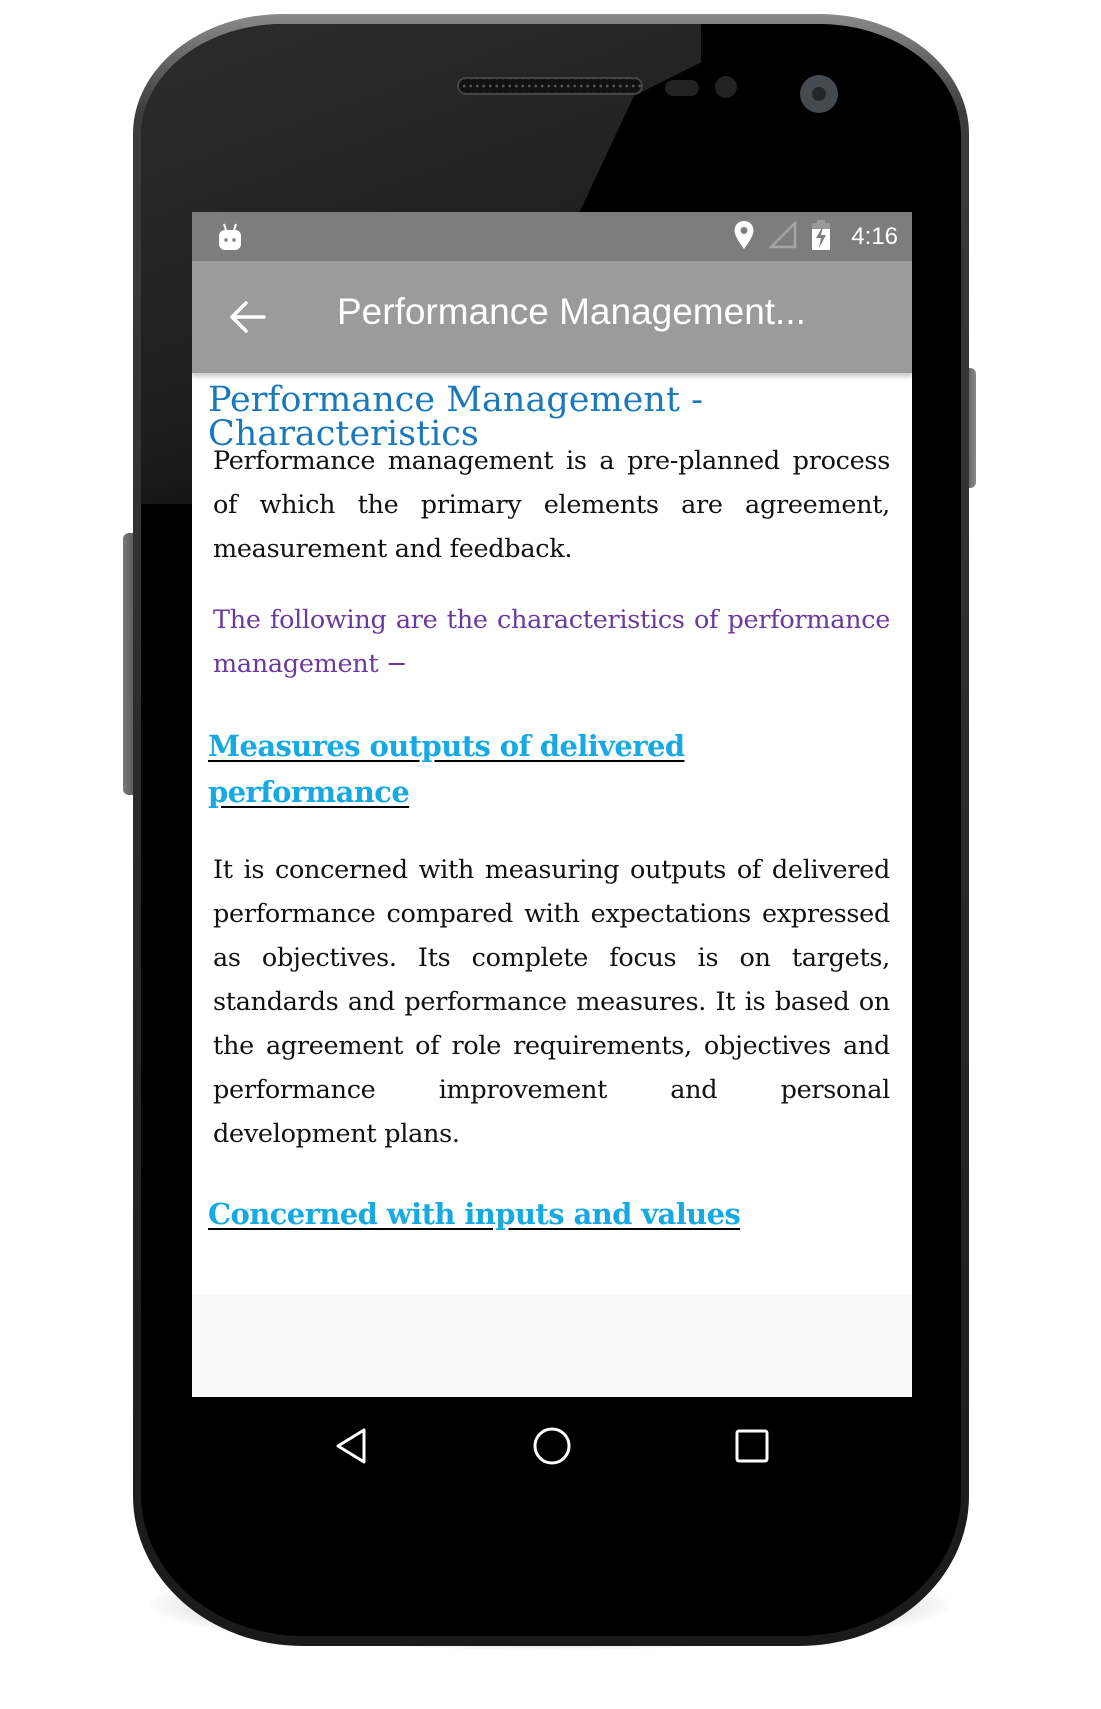  What do you see at coordinates (819, 94) in the screenshot?
I see `front-camera` at bounding box center [819, 94].